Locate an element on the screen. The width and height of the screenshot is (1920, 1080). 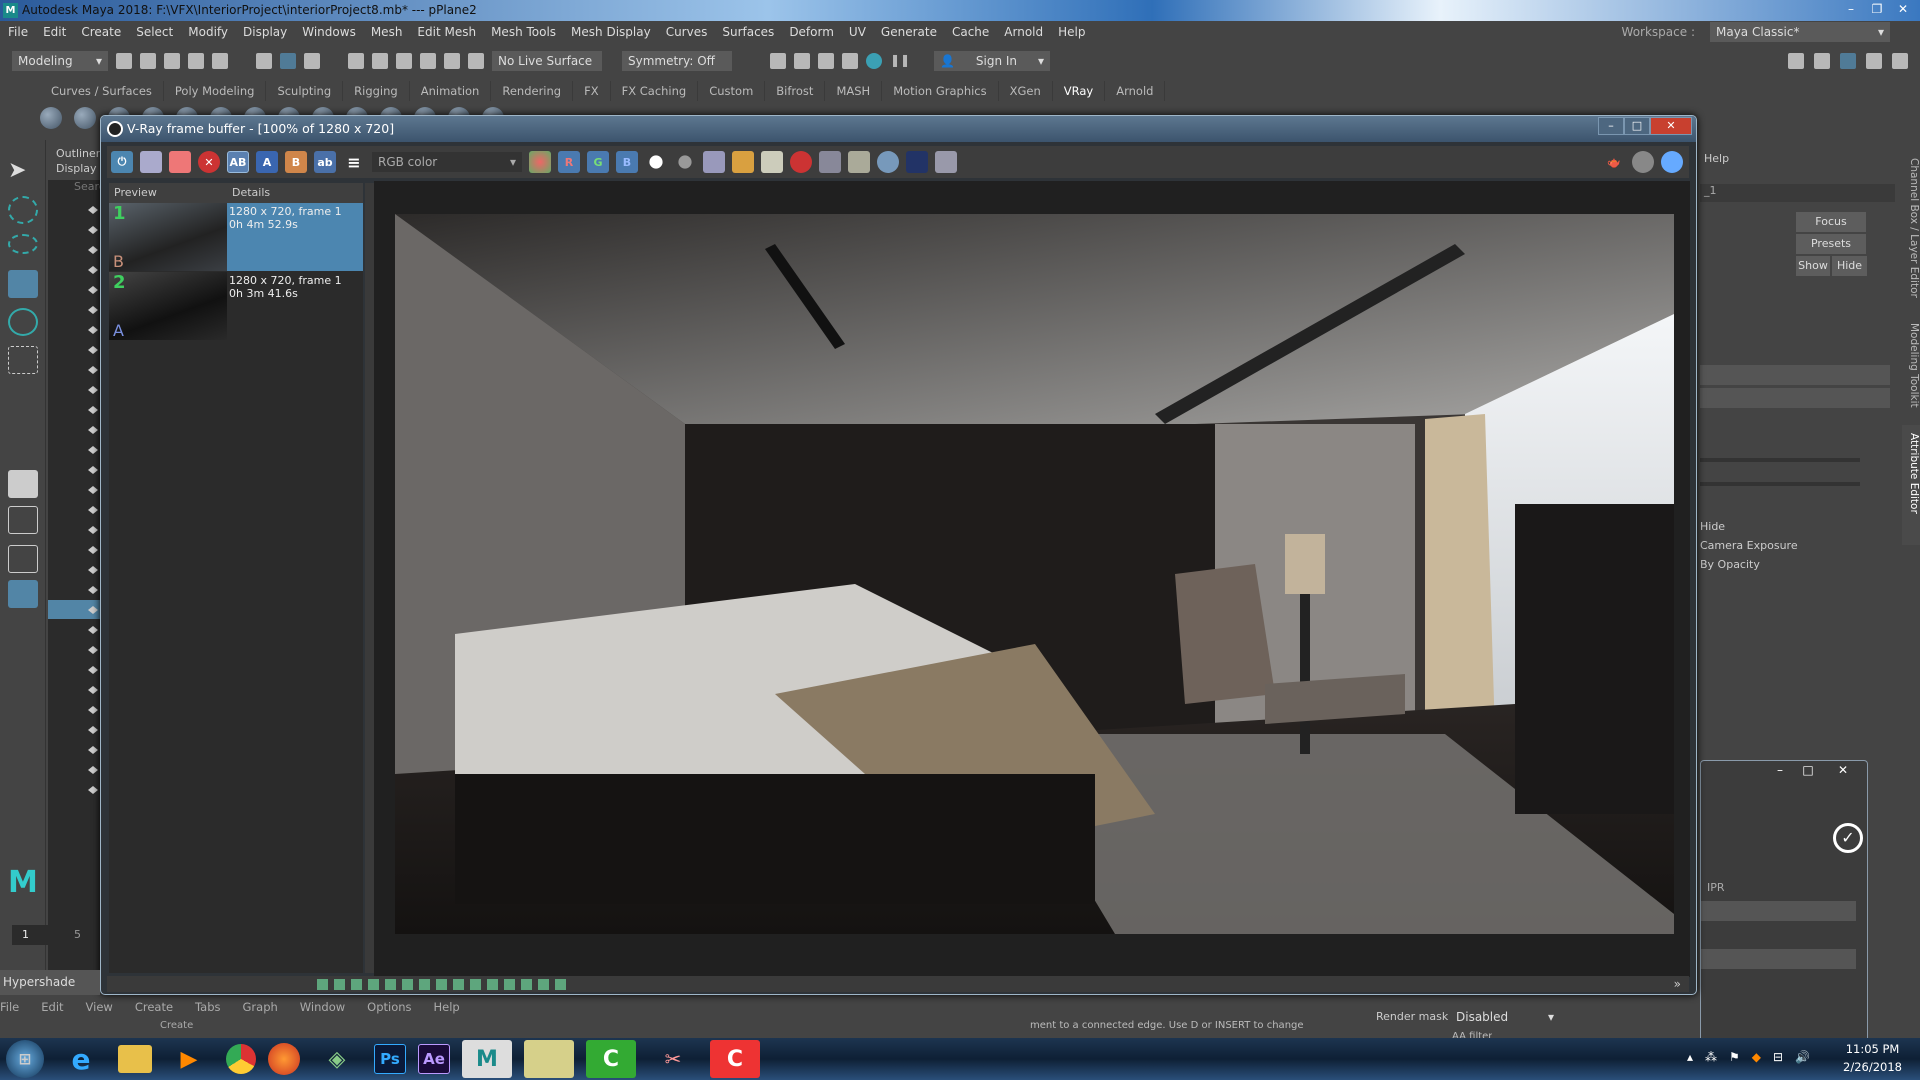
outliner-display-menu: Display is located at coordinates (76, 168).